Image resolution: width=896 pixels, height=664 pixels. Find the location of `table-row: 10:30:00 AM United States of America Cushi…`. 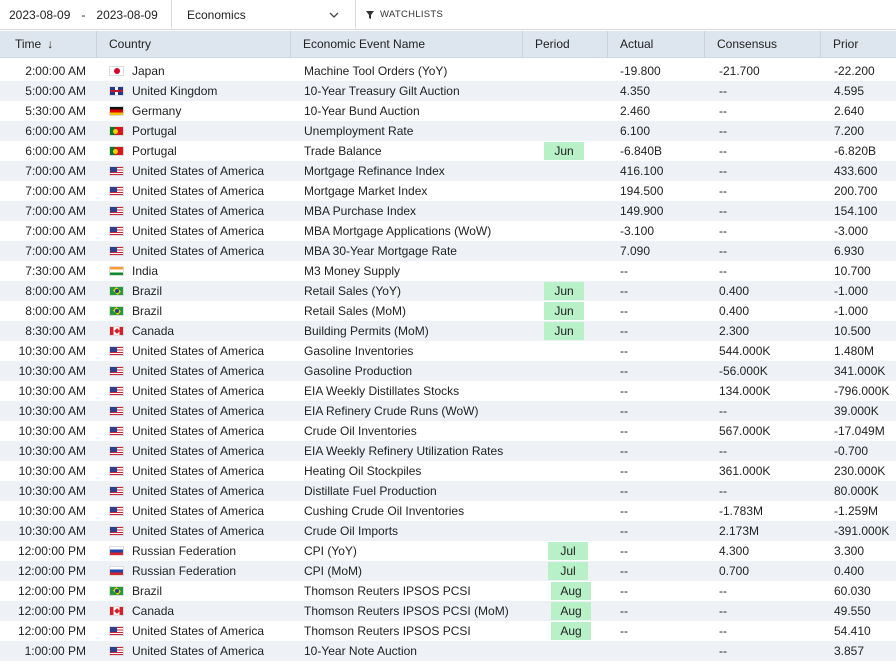

table-row: 10:30:00 AM United States of America Cushi… is located at coordinates (448, 511).